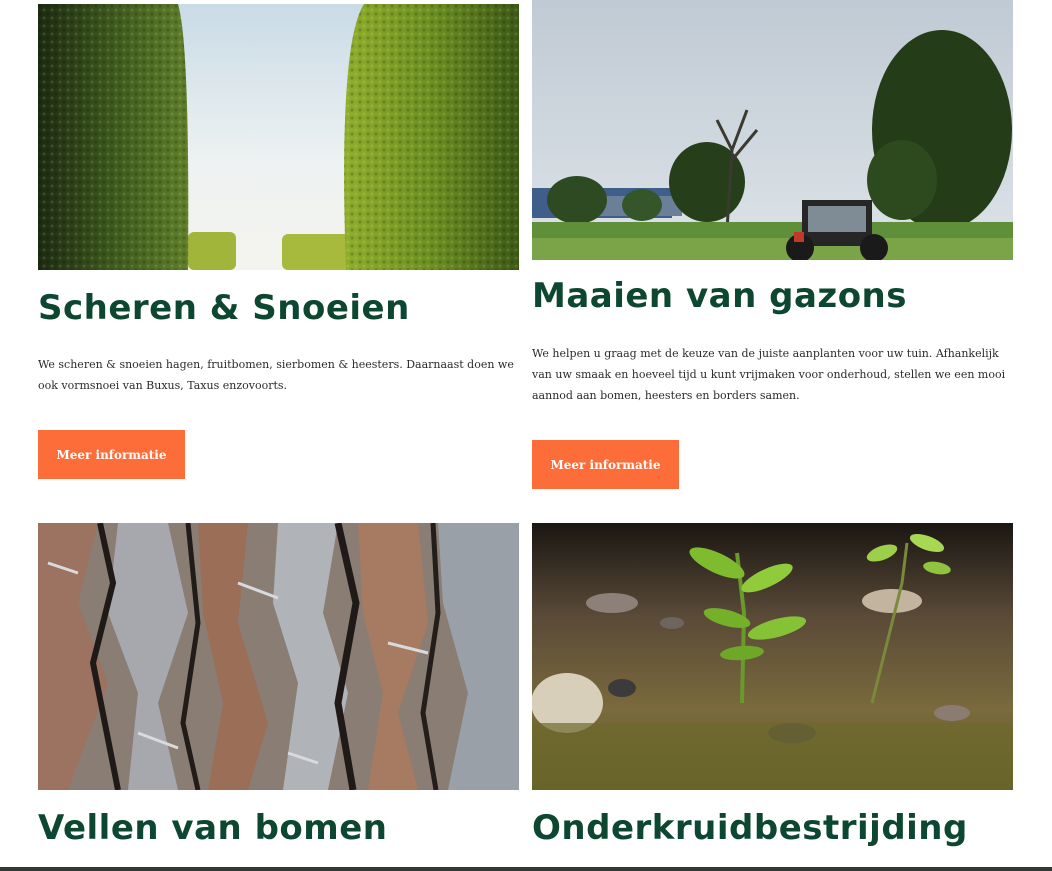 This screenshot has height=871, width=1052. I want to click on hedges-image, so click(278, 137).